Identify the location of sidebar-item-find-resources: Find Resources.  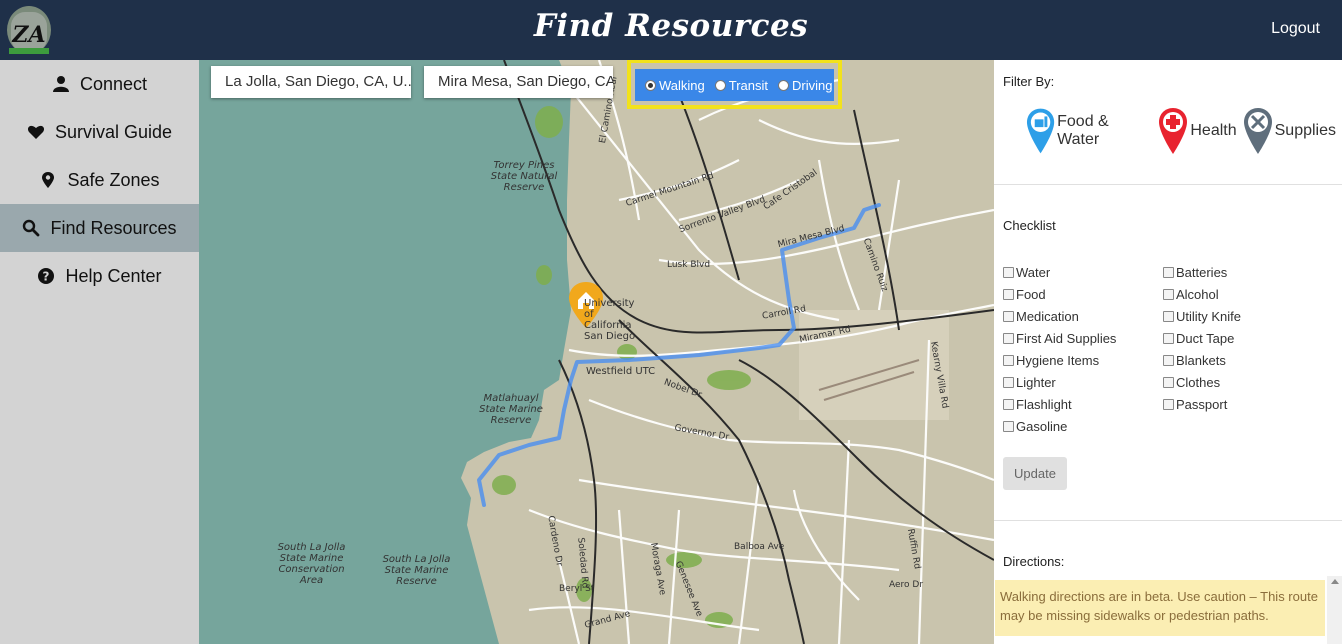
(99, 228).